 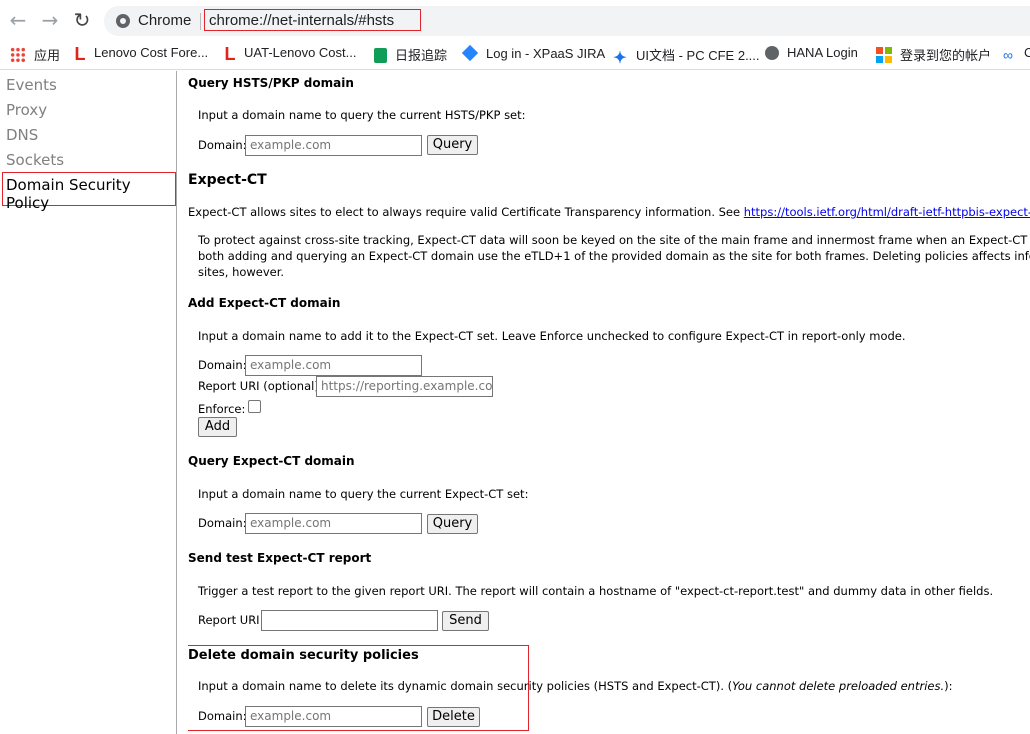 I want to click on bookmark-label: C, so click(x=1027, y=52).